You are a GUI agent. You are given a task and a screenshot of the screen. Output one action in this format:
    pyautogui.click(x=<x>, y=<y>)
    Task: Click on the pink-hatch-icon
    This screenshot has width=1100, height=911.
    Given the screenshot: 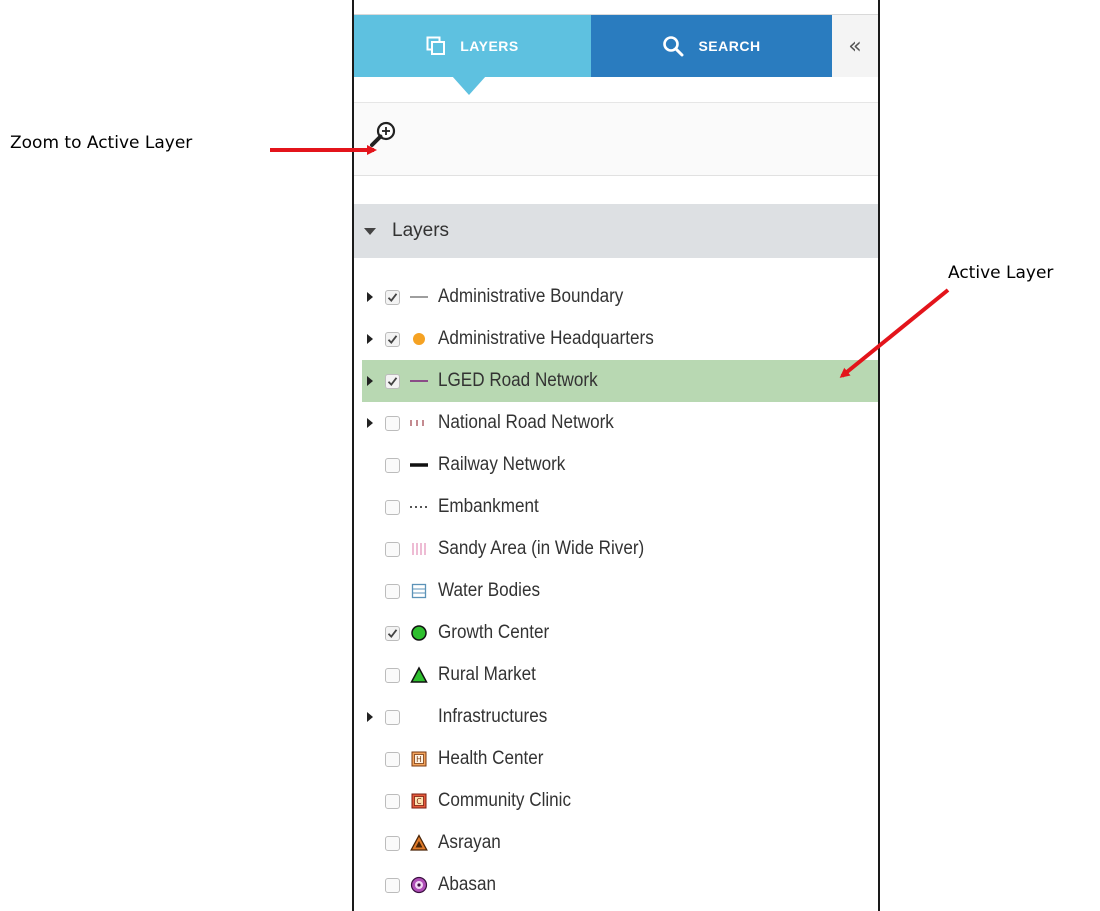 What is the action you would take?
    pyautogui.click(x=419, y=549)
    